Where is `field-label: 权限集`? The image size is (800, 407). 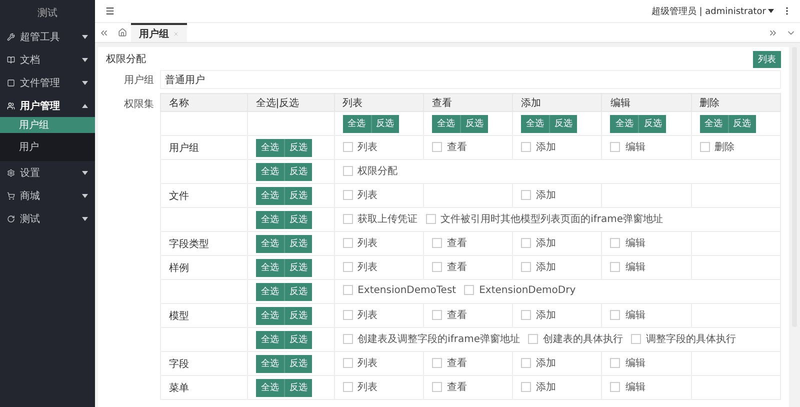
field-label: 权限集 is located at coordinates (138, 105).